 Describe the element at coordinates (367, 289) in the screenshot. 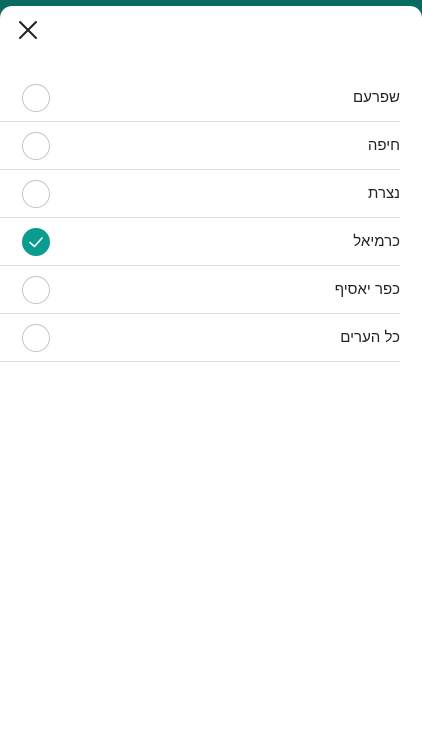

I see `city-label: כפר יאסיף` at that location.